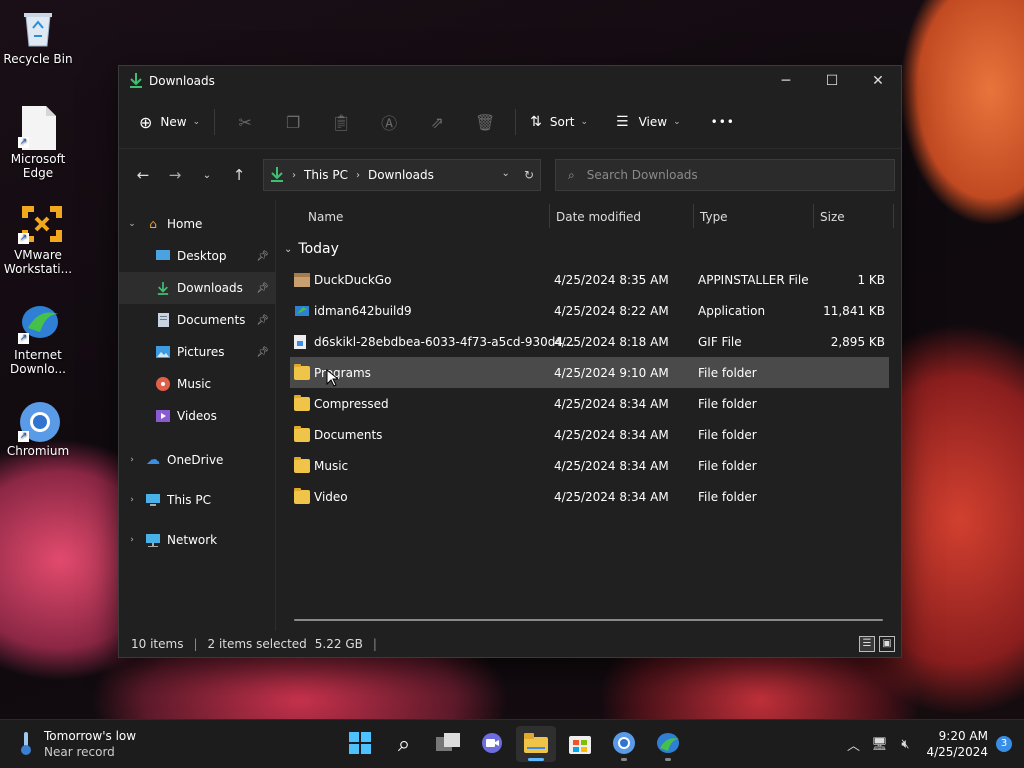 The image size is (1024, 768). Describe the element at coordinates (207, 175) in the screenshot. I see `recent-locations-button: ⌄` at that location.